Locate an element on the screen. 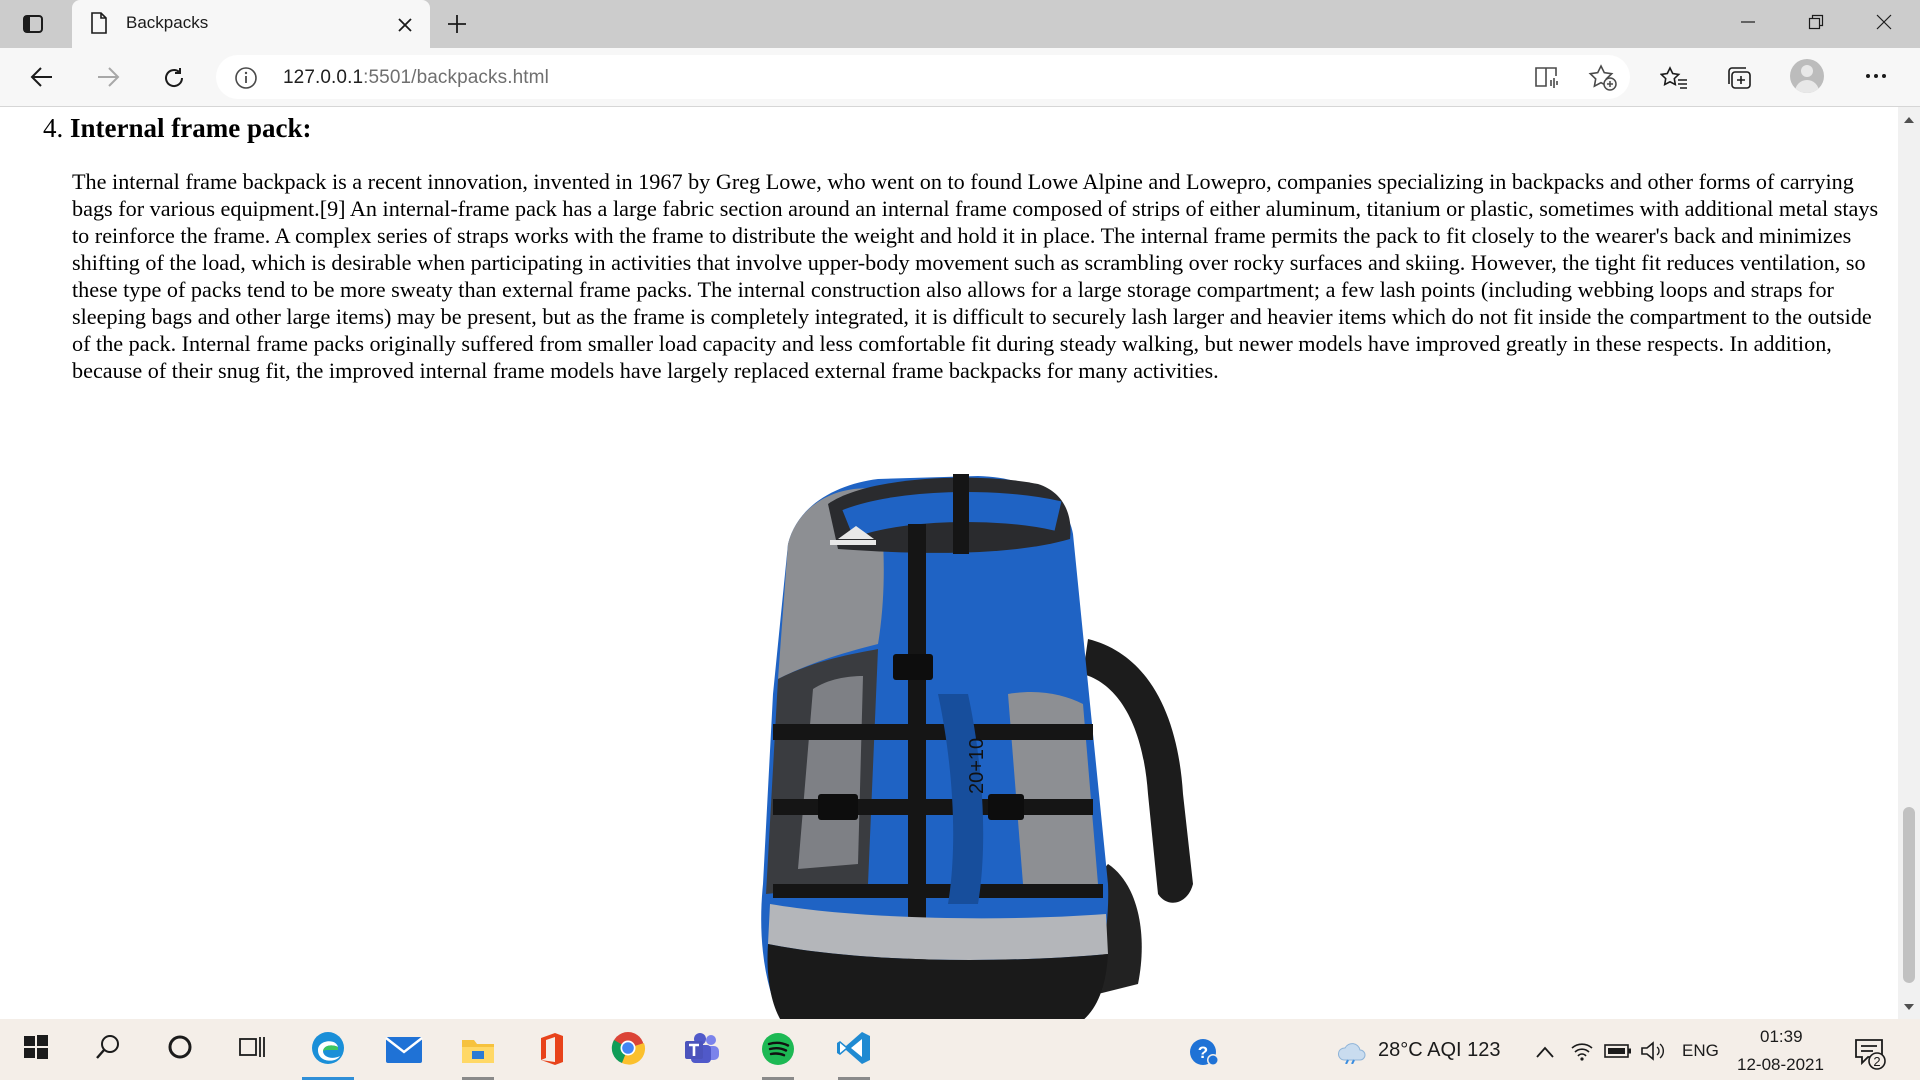  volume-icon is located at coordinates (1653, 1051).